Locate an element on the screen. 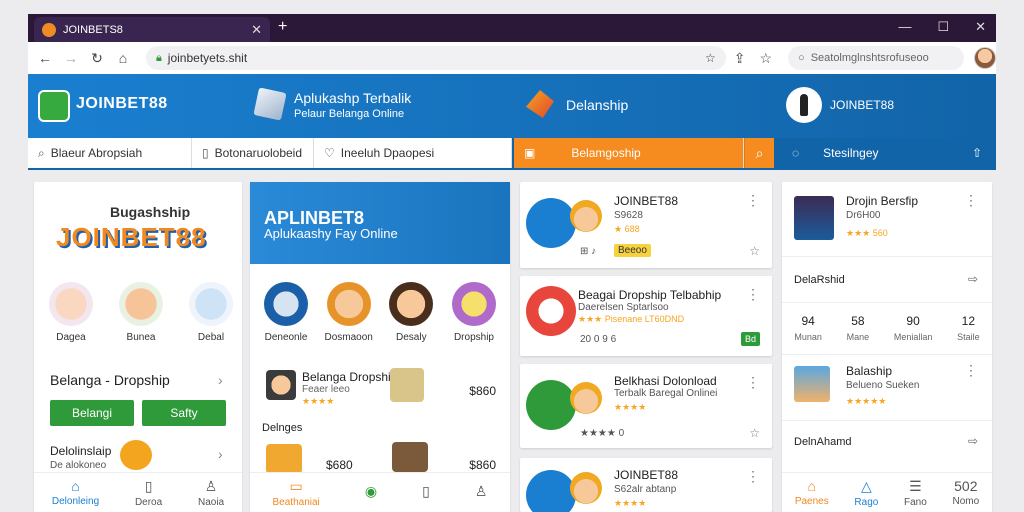  close-window-icon: ✕ is located at coordinates (980, 27).